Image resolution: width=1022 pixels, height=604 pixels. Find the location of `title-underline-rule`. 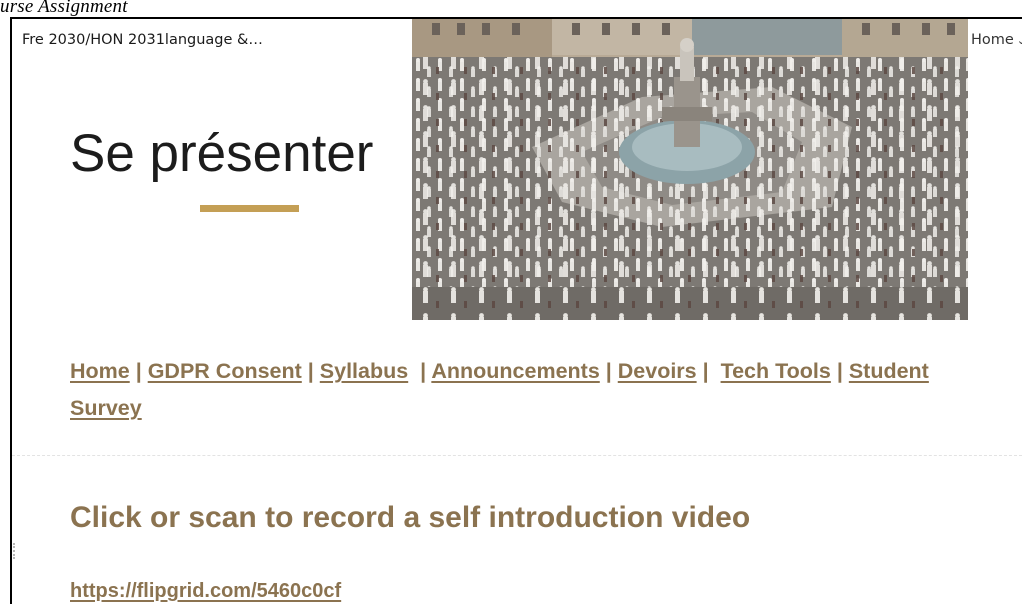

title-underline-rule is located at coordinates (249, 208).